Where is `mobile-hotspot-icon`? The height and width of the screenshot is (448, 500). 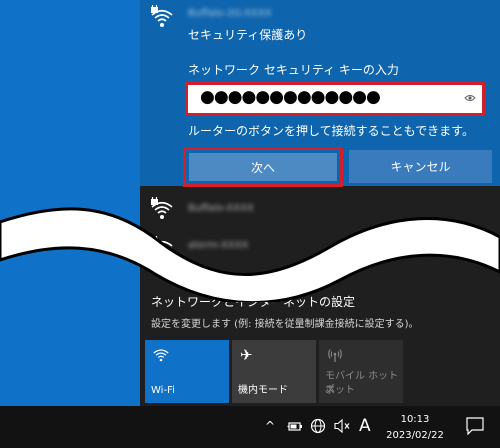 mobile-hotspot-icon is located at coordinates (335, 355).